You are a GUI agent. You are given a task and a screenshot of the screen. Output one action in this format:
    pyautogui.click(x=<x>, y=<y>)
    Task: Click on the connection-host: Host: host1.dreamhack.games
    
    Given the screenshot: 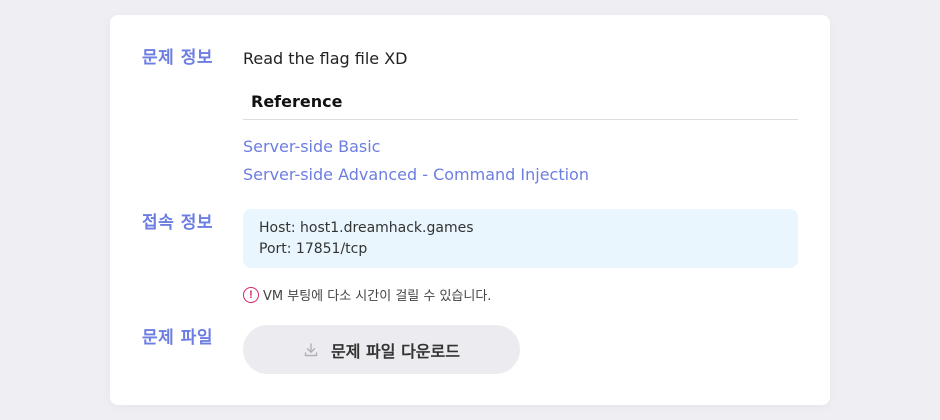 What is the action you would take?
    pyautogui.click(x=366, y=228)
    